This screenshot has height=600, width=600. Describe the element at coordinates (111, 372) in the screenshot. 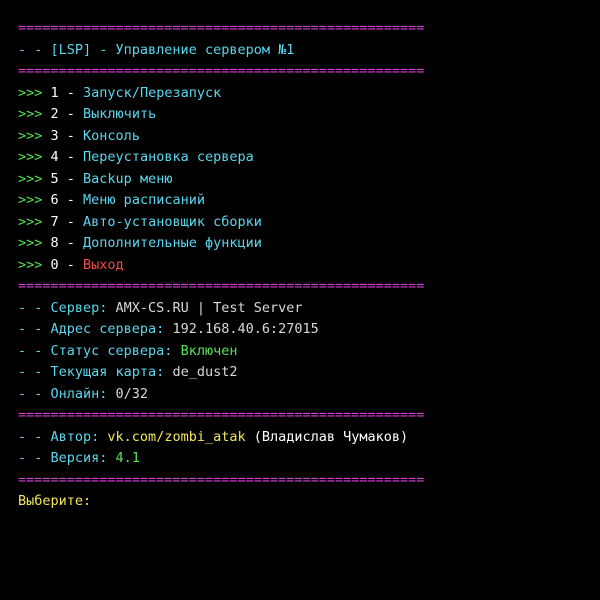

I see `current-map-label: Текущая карта:` at that location.